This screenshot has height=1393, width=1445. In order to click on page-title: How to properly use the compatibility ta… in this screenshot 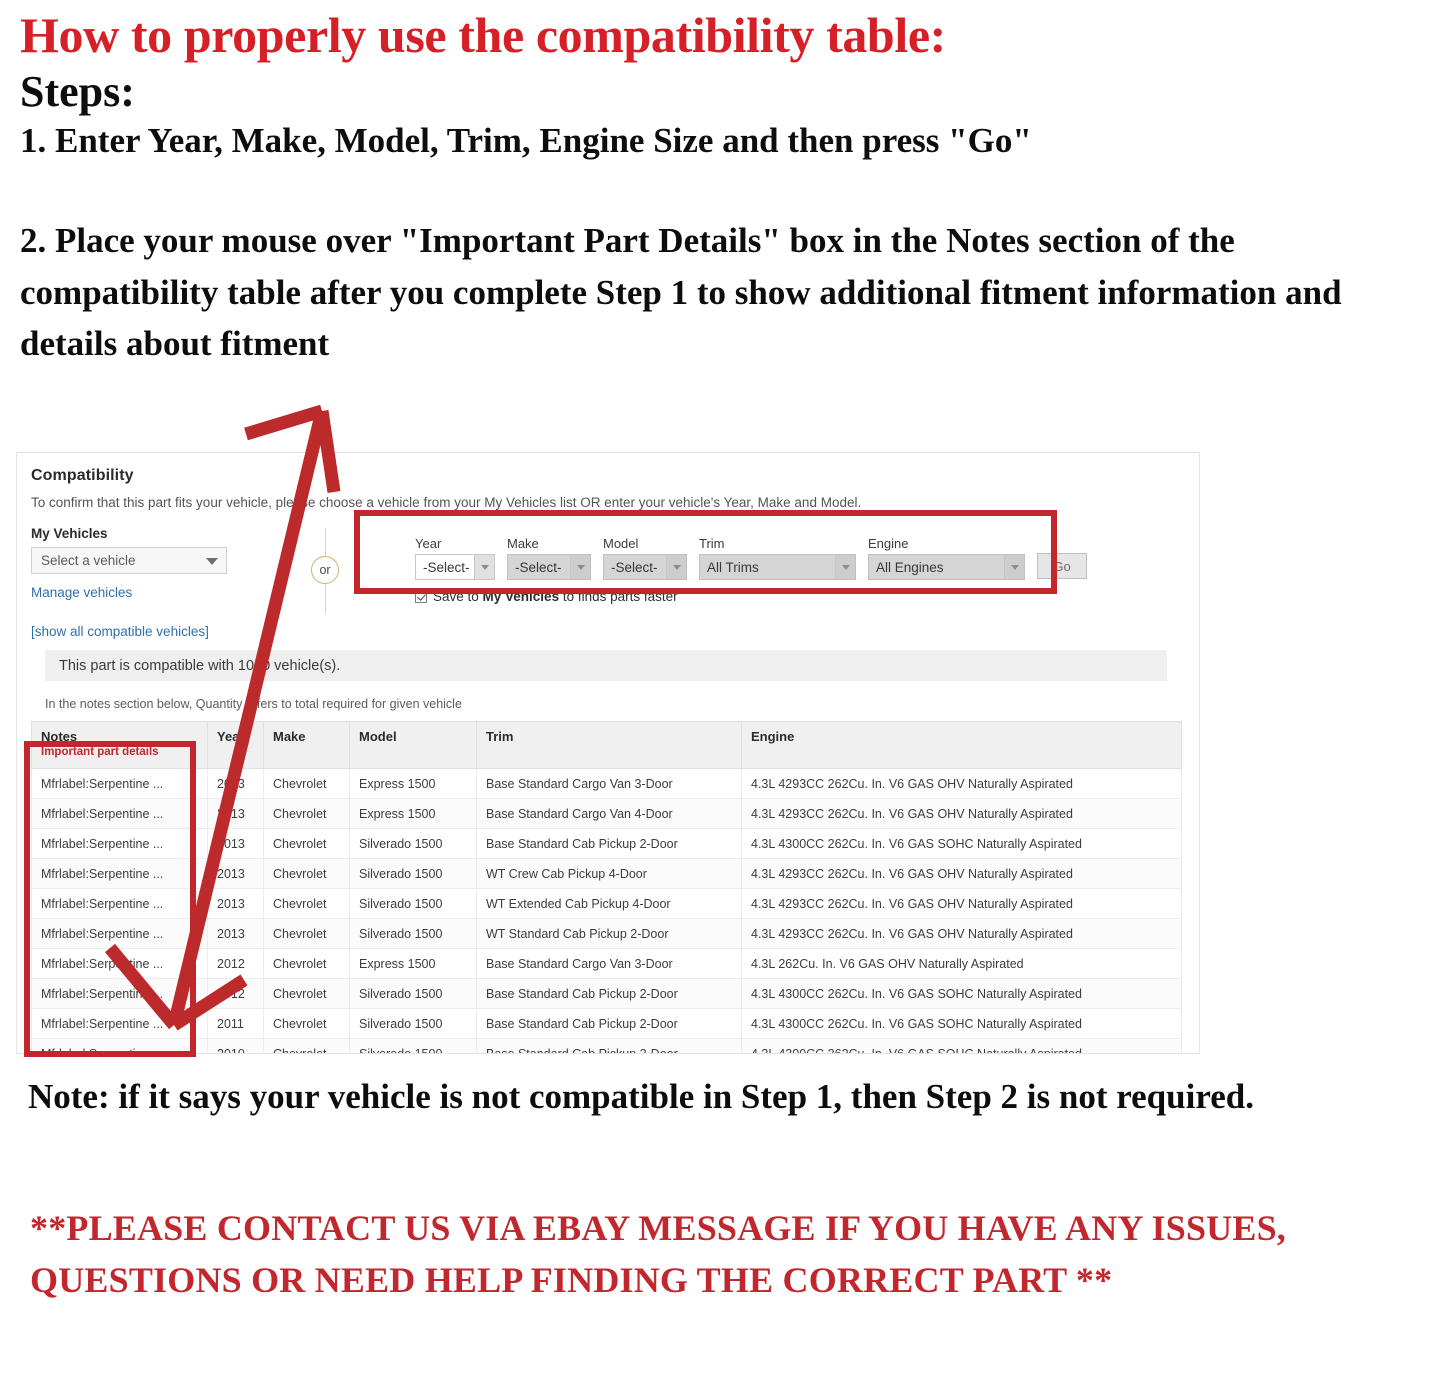, I will do `click(483, 35)`.